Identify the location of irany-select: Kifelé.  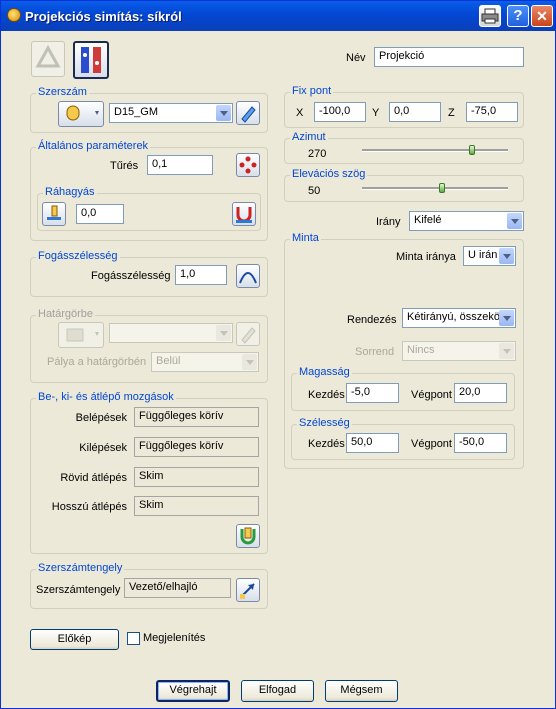
(466, 221).